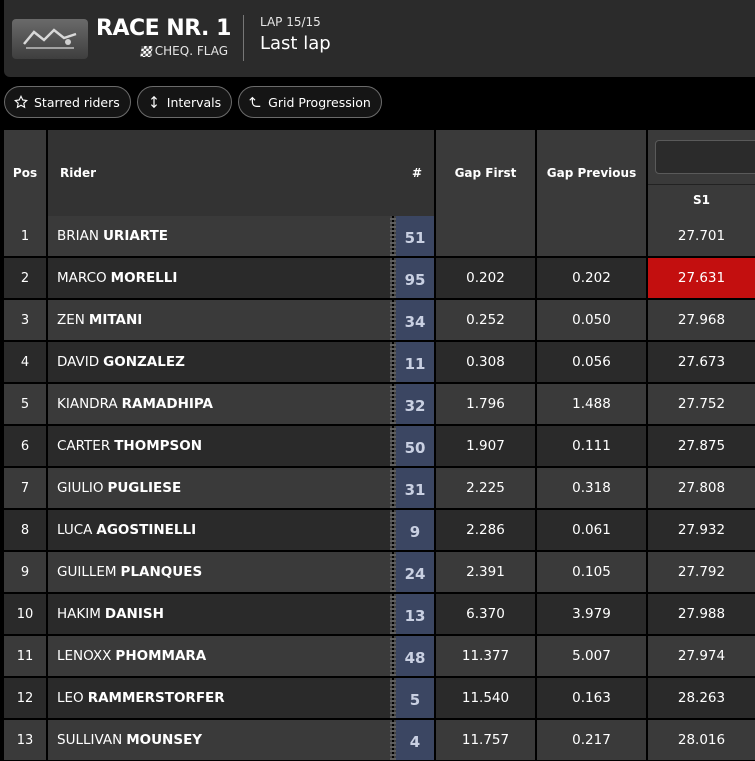 The height and width of the screenshot is (761, 755). I want to click on rider-first-name: BRIAN, so click(78, 236).